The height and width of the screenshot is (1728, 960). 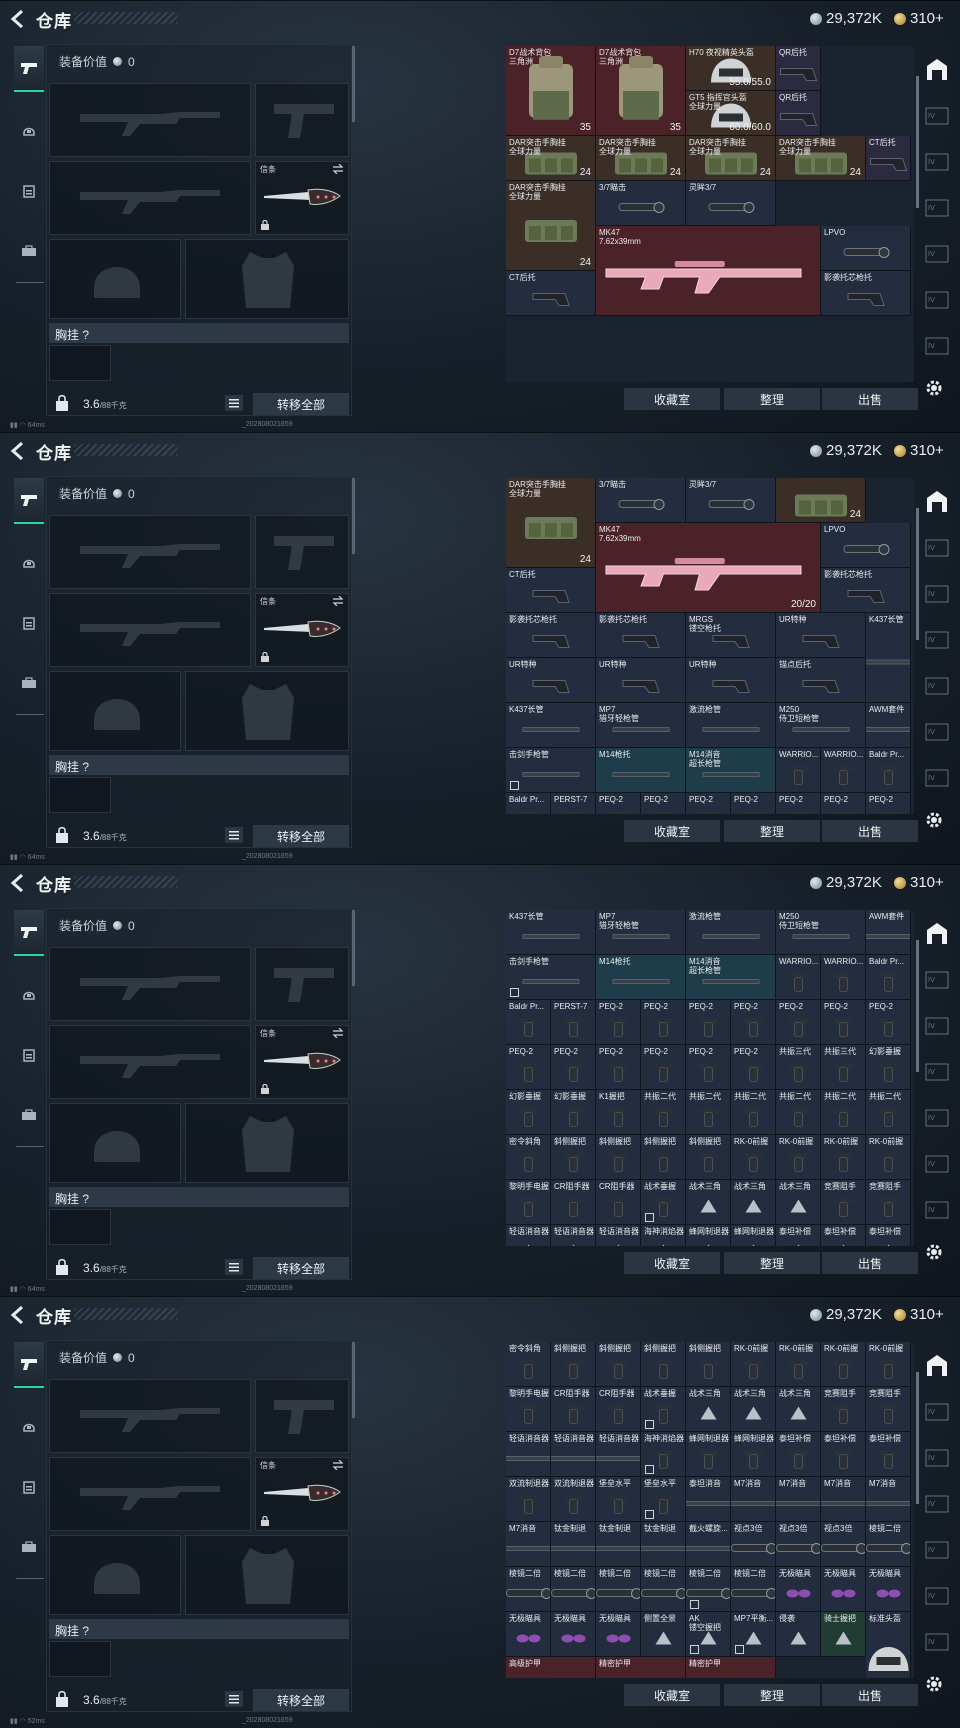 I want to click on inventory-item: 击剑手枪管, so click(x=551, y=977).